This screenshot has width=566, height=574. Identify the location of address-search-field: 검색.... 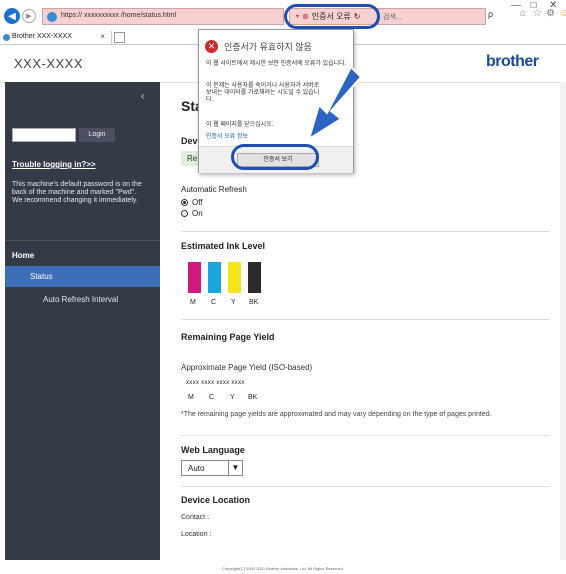
(432, 16).